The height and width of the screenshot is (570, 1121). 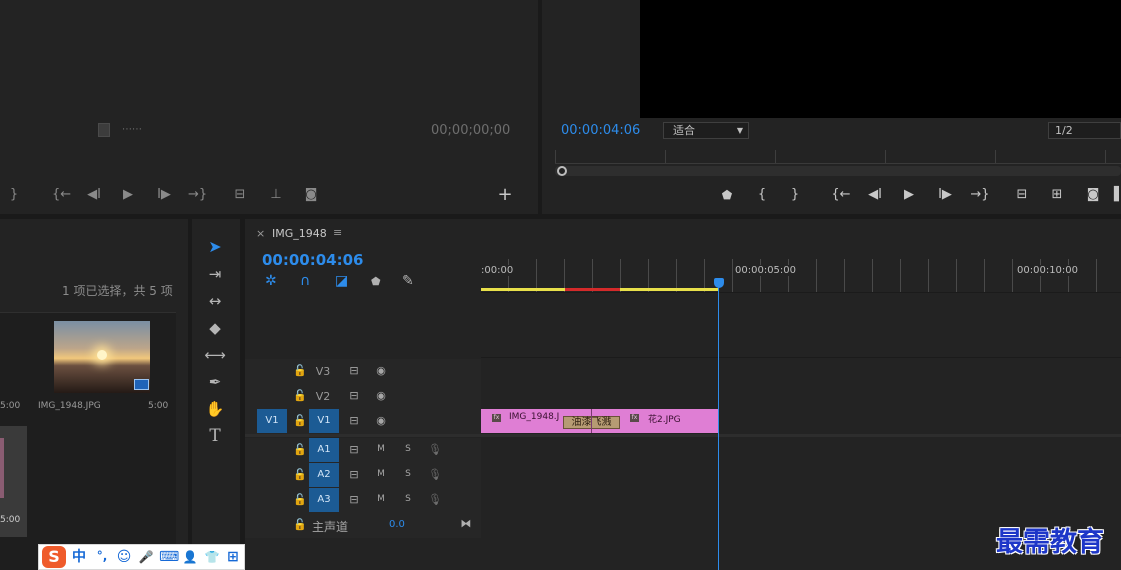 I want to click on clip-group: fx IMG_1948.J 油漆飞溅 fx 花2.JPG, so click(x=599, y=421).